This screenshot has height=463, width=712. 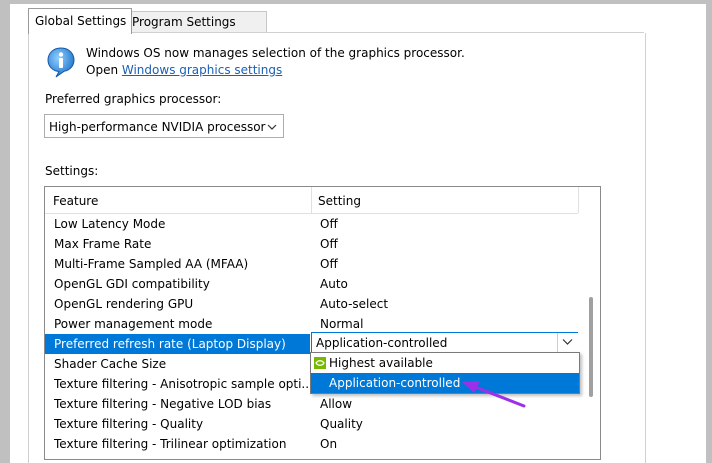 I want to click on refresh-rate-combobox: Application-controlled, so click(x=445, y=343).